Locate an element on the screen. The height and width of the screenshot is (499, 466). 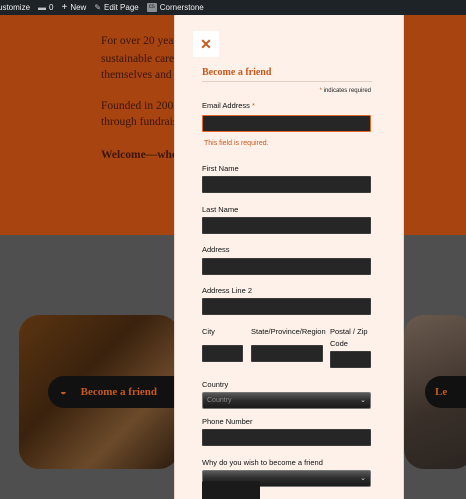
address2-field is located at coordinates (286, 306).